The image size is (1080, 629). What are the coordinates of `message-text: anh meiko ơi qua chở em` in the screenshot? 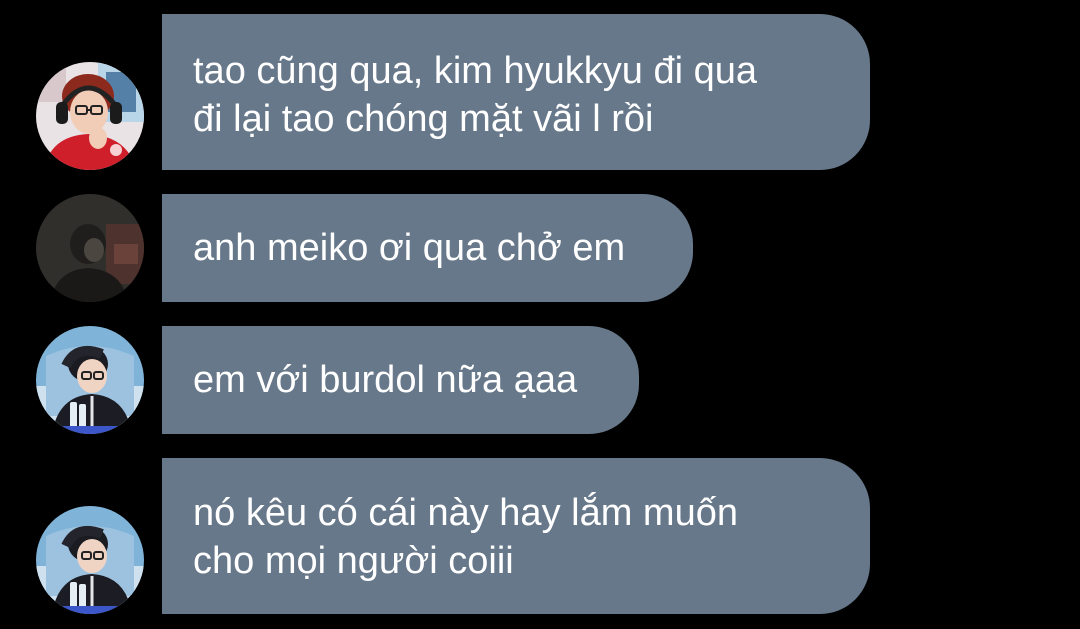 It's located at (409, 248).